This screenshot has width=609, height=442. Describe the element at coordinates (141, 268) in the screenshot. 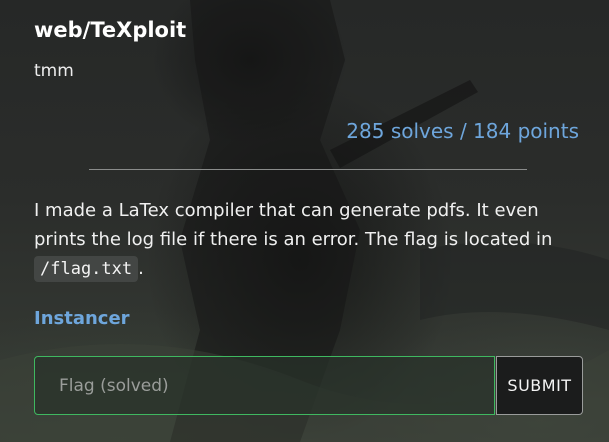

I see `description-end: .` at that location.